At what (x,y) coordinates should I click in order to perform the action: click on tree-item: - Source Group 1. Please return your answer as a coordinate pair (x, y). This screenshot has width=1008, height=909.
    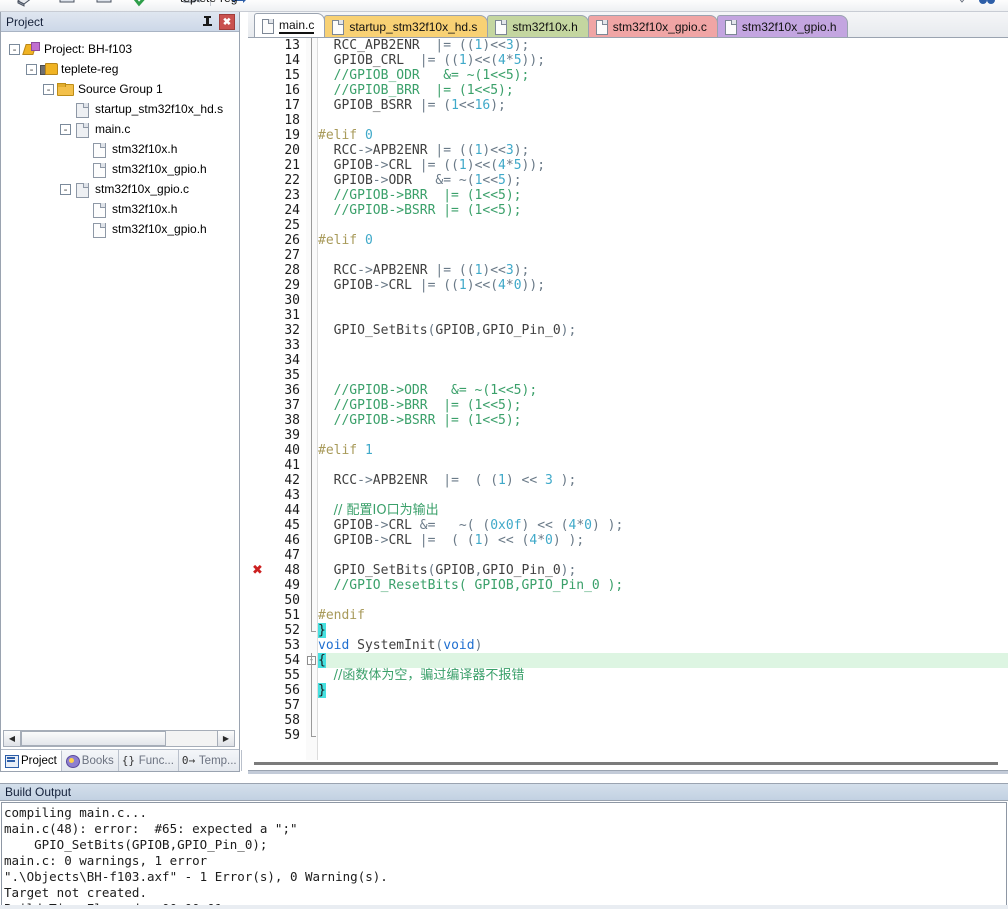
    Looking at the image, I should click on (120, 89).